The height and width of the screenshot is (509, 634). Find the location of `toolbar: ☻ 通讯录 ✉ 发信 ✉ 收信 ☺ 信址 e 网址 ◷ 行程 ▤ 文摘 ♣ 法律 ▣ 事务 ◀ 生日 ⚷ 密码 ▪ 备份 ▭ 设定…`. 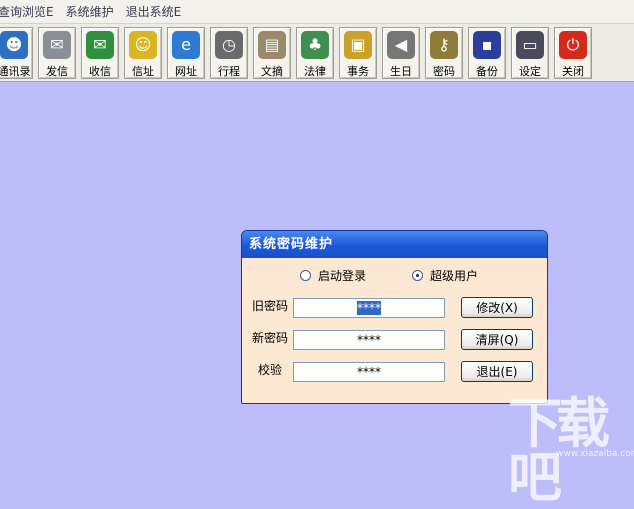

toolbar: ☻ 通讯录 ✉ 发信 ✉ 收信 ☺ 信址 e 网址 ◷ 行程 ▤ 文摘 ♣ 法律 ▣ 事务 ◀ 生日 ⚷ 密码 ▪ 备份 ▭ 设定… is located at coordinates (317, 53).